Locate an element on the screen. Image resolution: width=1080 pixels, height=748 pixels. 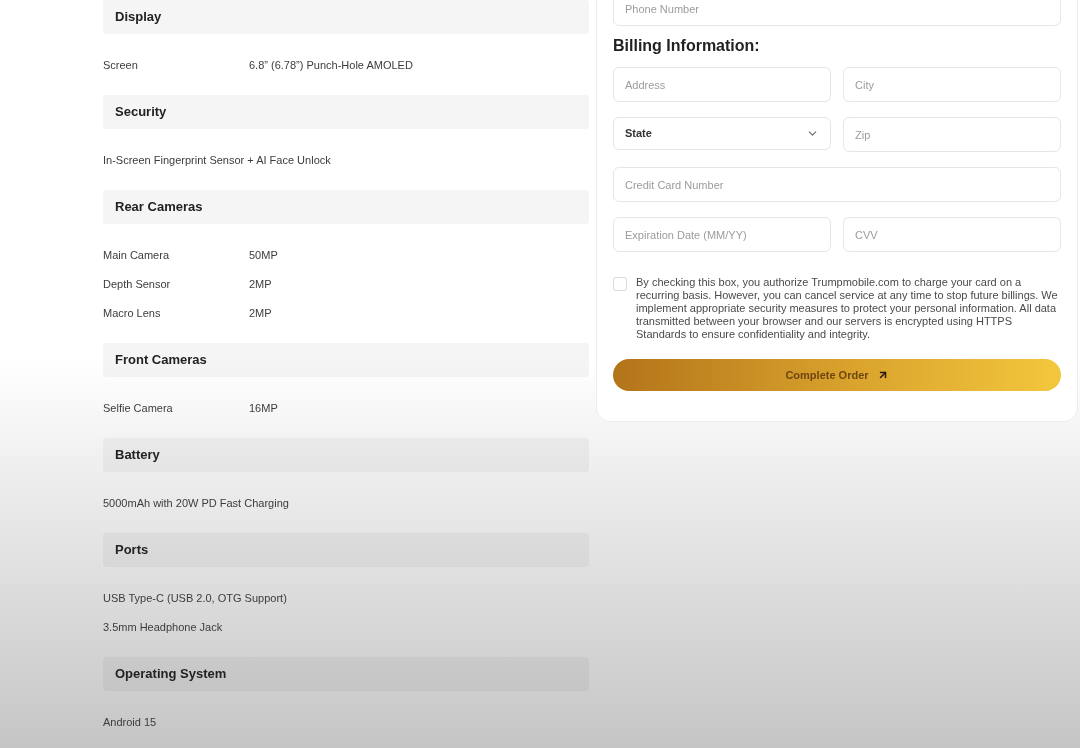
consent-text: By checking this box, you authorize Trumpmobile.com to charge your card on a recurring basis. However, you can cancel service at any time to stop future billings. We implement appropriate security measures to protect your personal information. All data transmitted between your browser and our servers is encrypted using HTTPS Standards to ensure confidentiality and integrity. is located at coordinates (847, 308).